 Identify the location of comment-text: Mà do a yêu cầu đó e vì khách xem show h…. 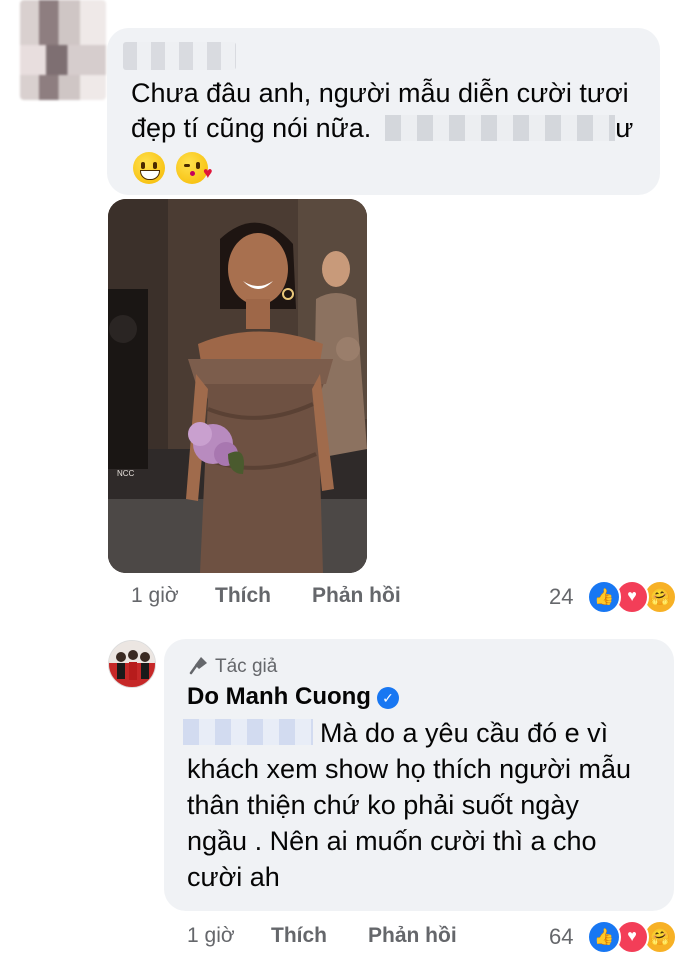
(422, 805).